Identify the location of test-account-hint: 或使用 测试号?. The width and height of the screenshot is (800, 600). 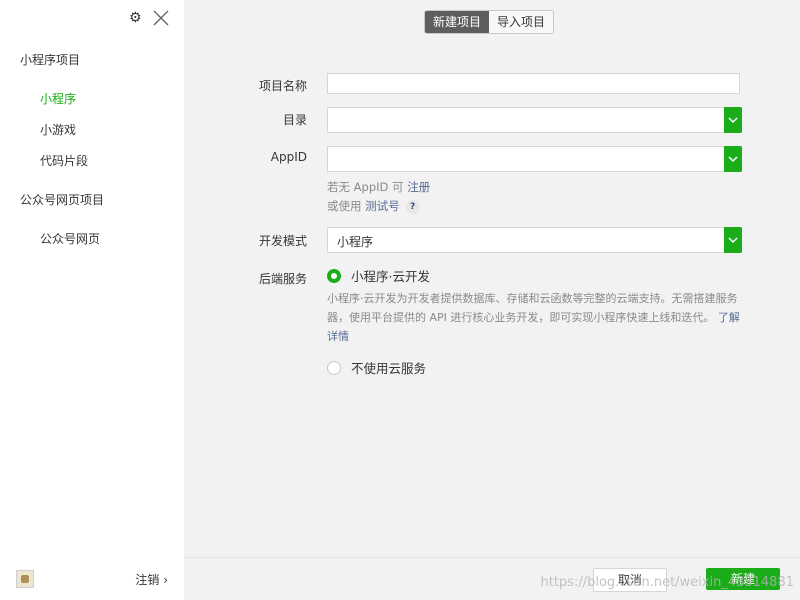
(373, 206).